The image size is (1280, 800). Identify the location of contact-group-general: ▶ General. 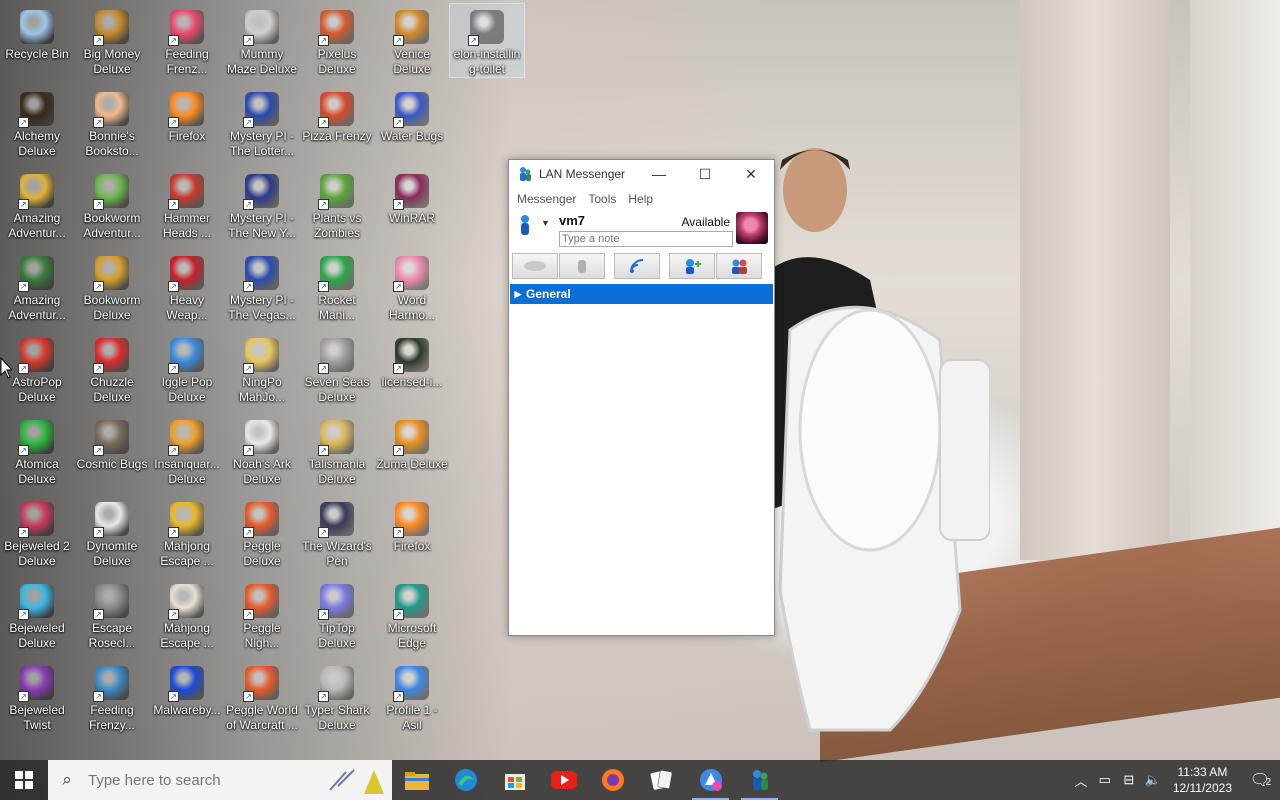
(641, 294).